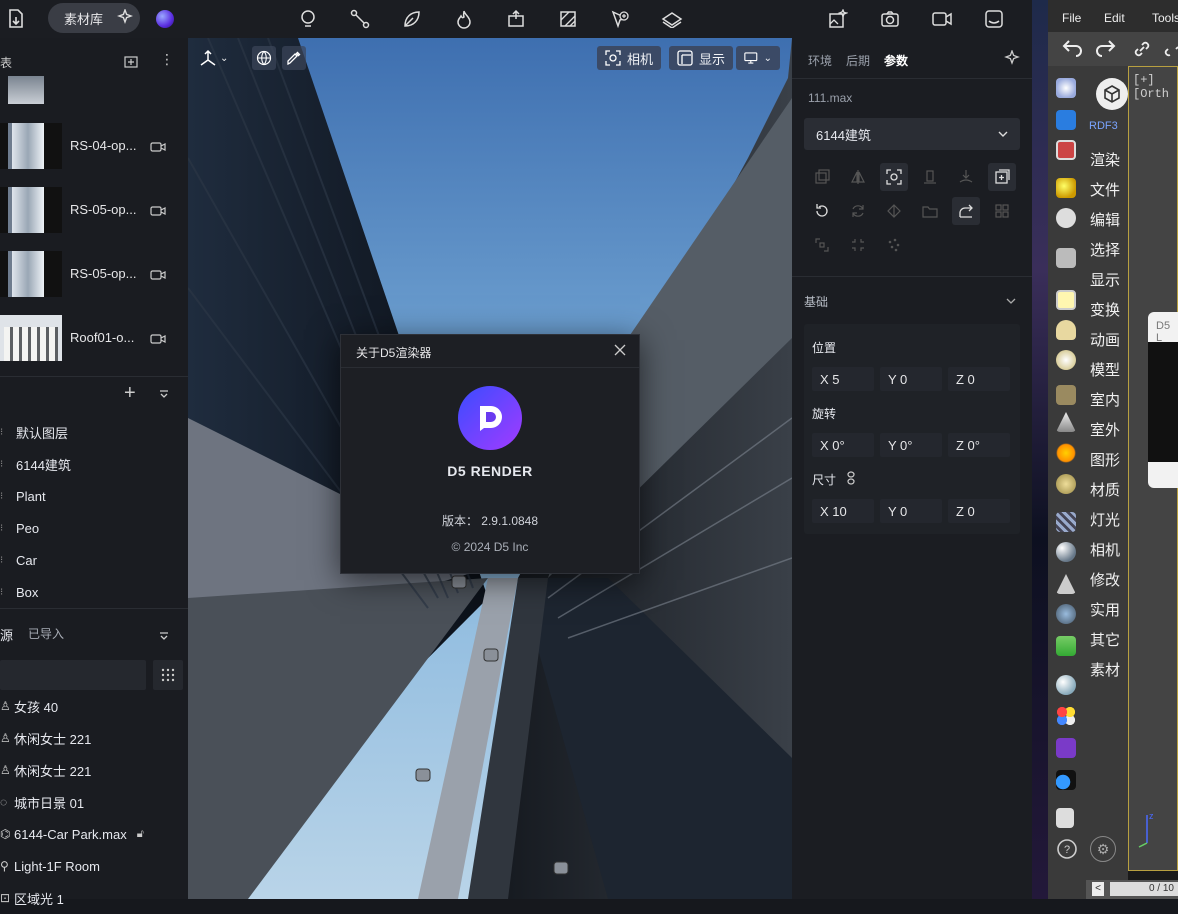 The width and height of the screenshot is (1178, 914). I want to click on command-select: 选择, so click(1105, 249).